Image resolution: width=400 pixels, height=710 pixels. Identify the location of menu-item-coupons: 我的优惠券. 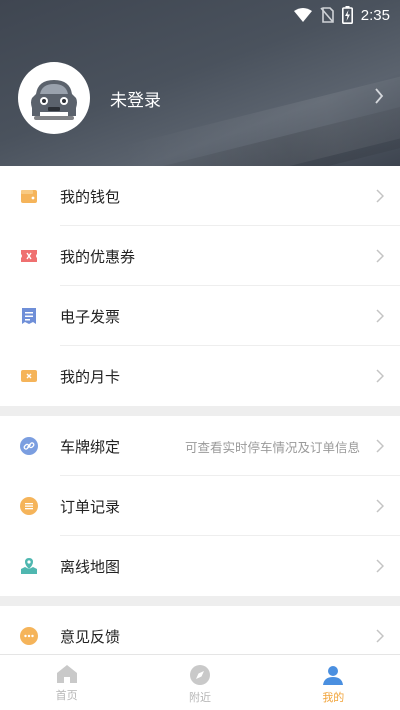
(200, 256).